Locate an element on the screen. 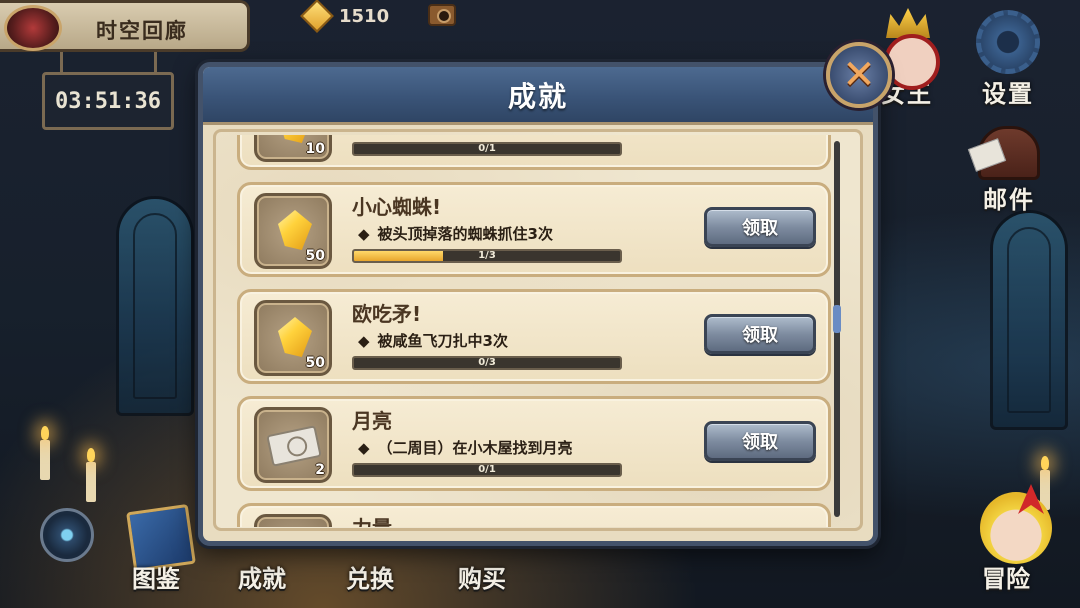 The width and height of the screenshot is (1080, 608). achievement-title: 月亮 is located at coordinates (372, 421).